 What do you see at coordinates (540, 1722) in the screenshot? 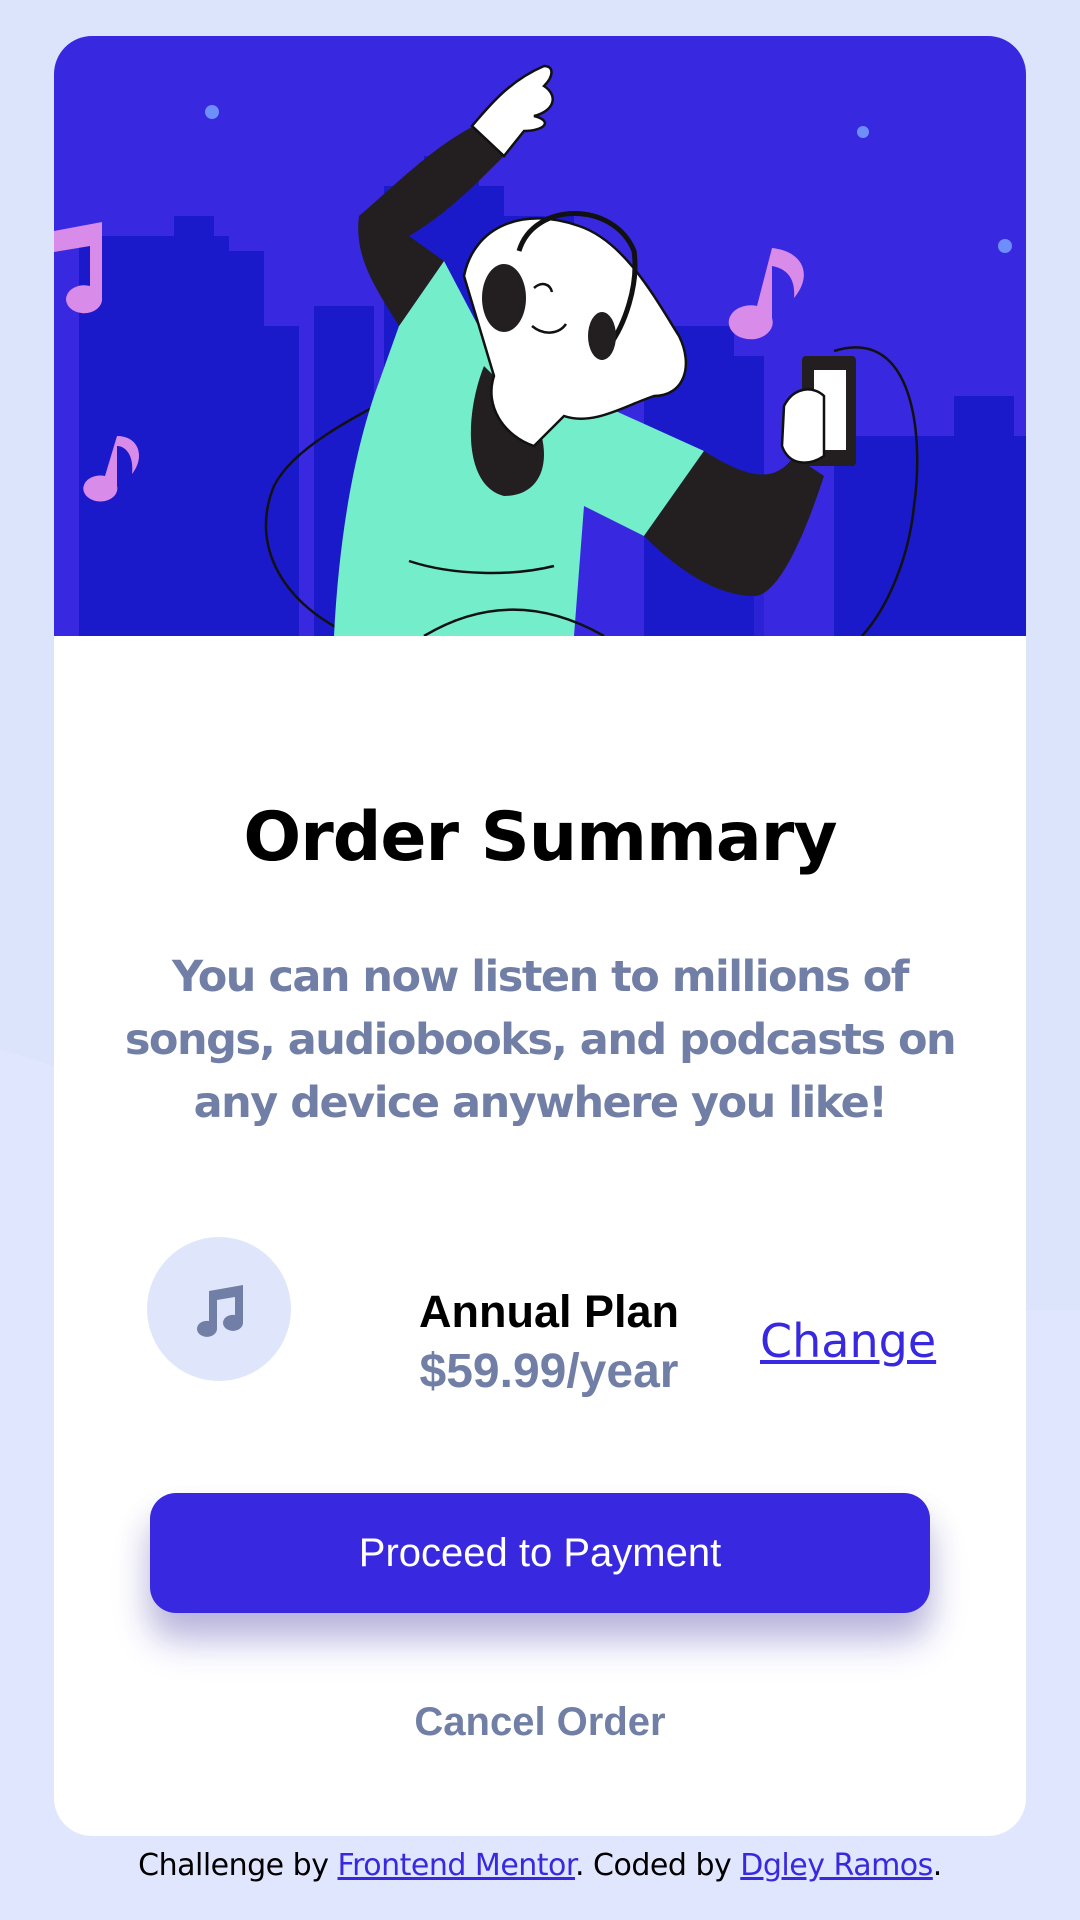
I see `cancel-order-button: Cancel Order` at bounding box center [540, 1722].